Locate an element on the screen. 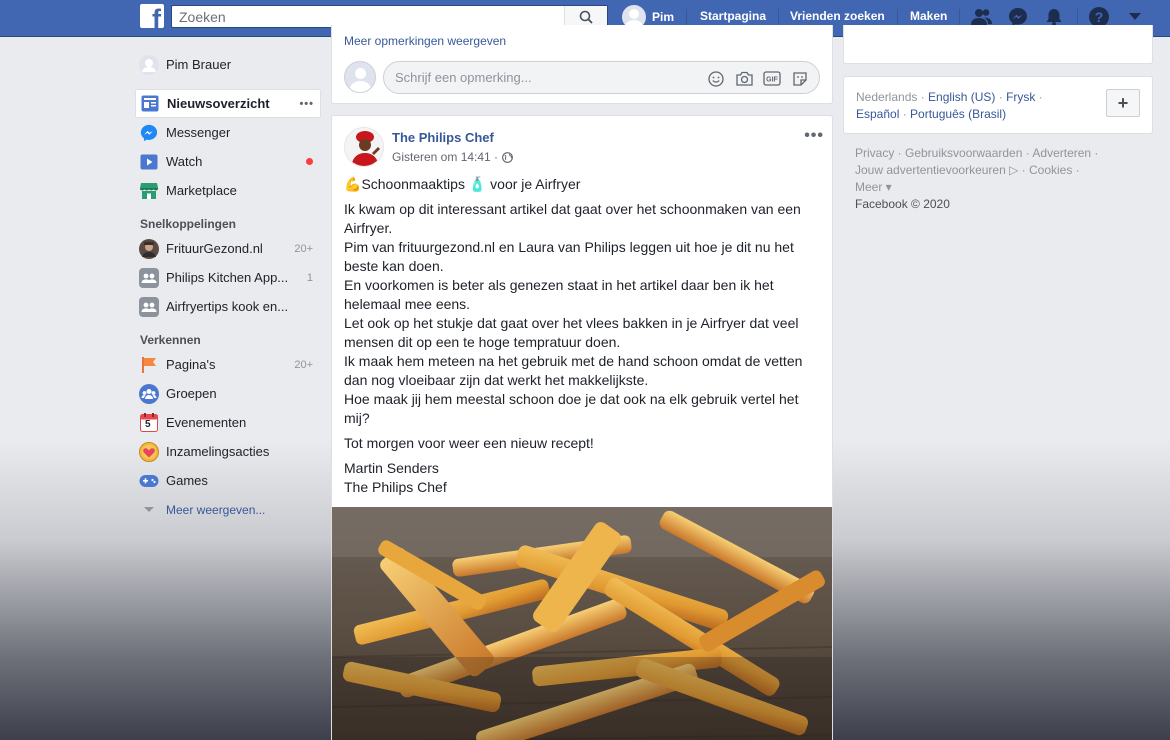  frituurgezond-avatar-icon is located at coordinates (149, 248).